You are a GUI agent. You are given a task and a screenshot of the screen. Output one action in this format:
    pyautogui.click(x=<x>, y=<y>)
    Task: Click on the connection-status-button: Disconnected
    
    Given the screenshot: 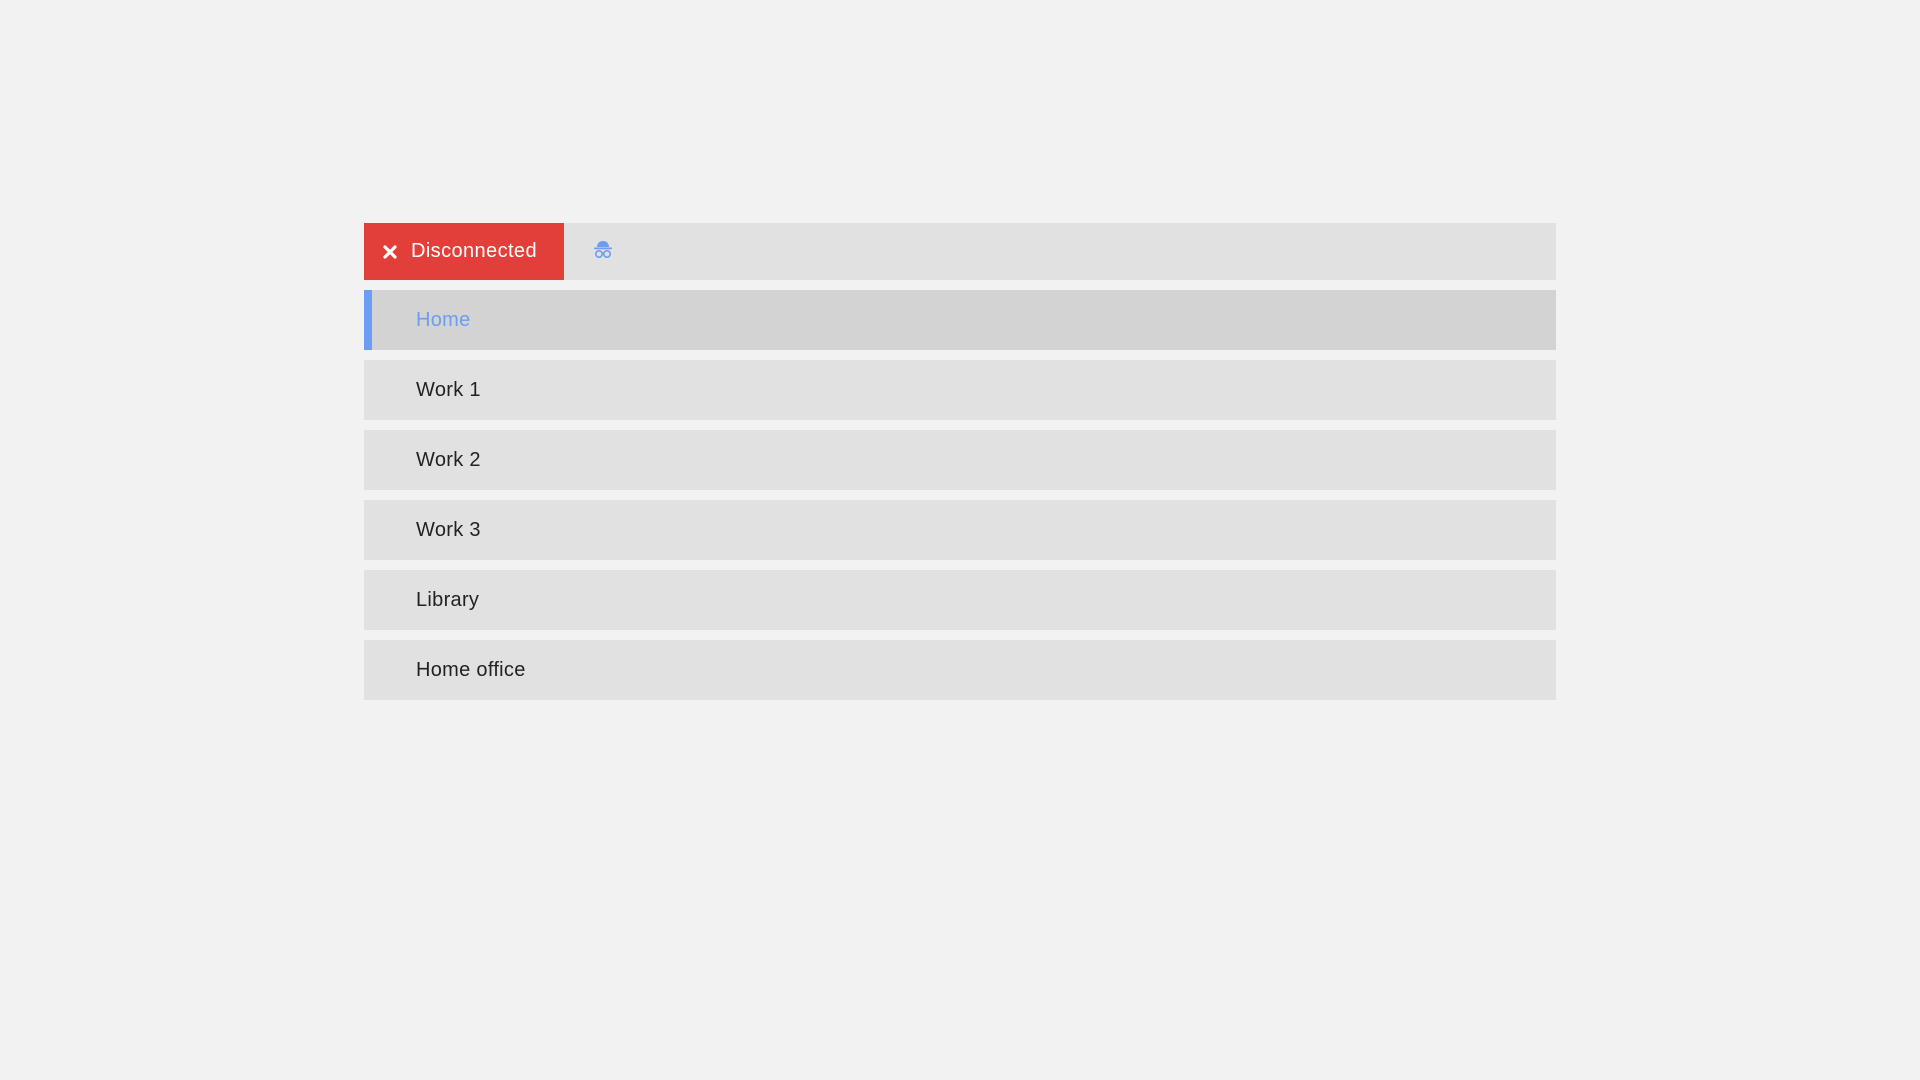 What is the action you would take?
    pyautogui.click(x=464, y=251)
    